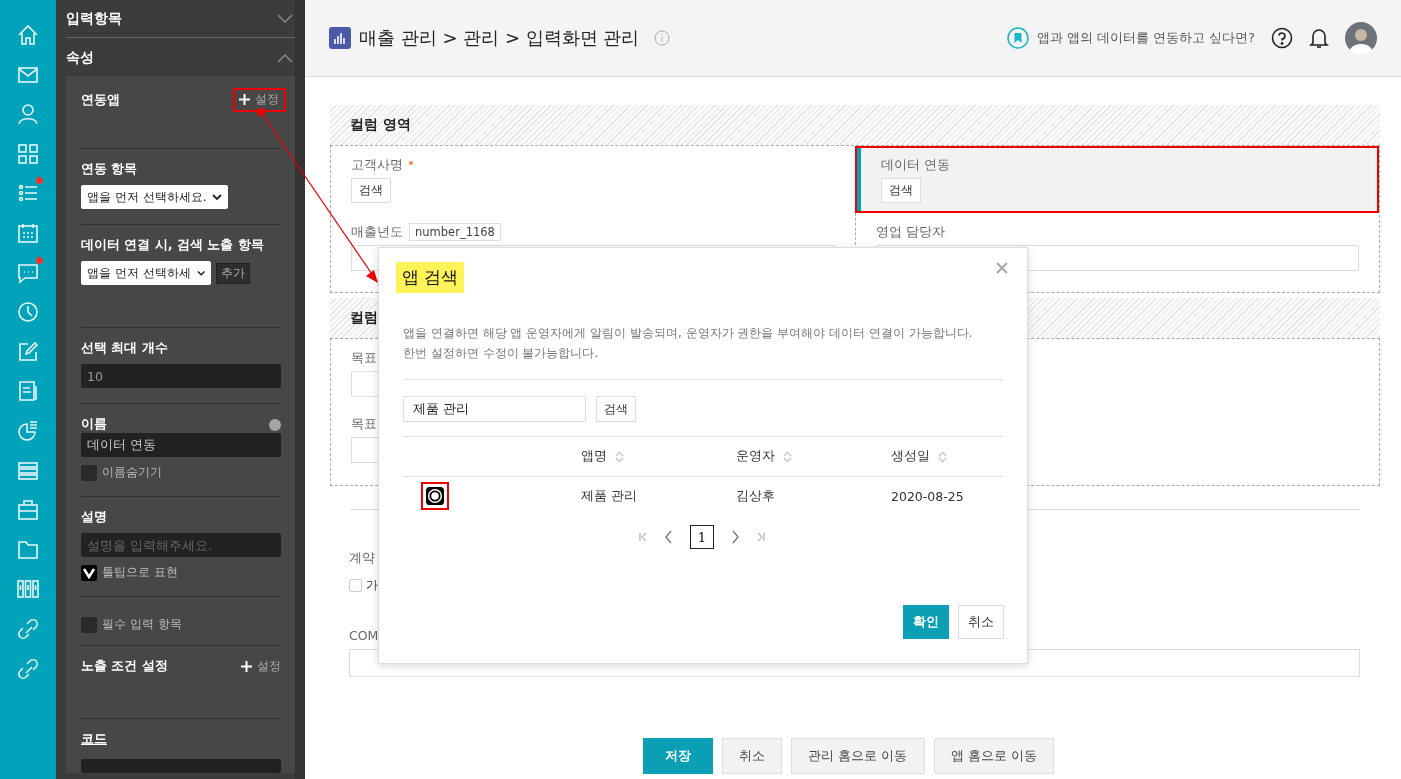  What do you see at coordinates (181, 545) in the screenshot?
I see `description-field: 설명을 입력해주세요.` at bounding box center [181, 545].